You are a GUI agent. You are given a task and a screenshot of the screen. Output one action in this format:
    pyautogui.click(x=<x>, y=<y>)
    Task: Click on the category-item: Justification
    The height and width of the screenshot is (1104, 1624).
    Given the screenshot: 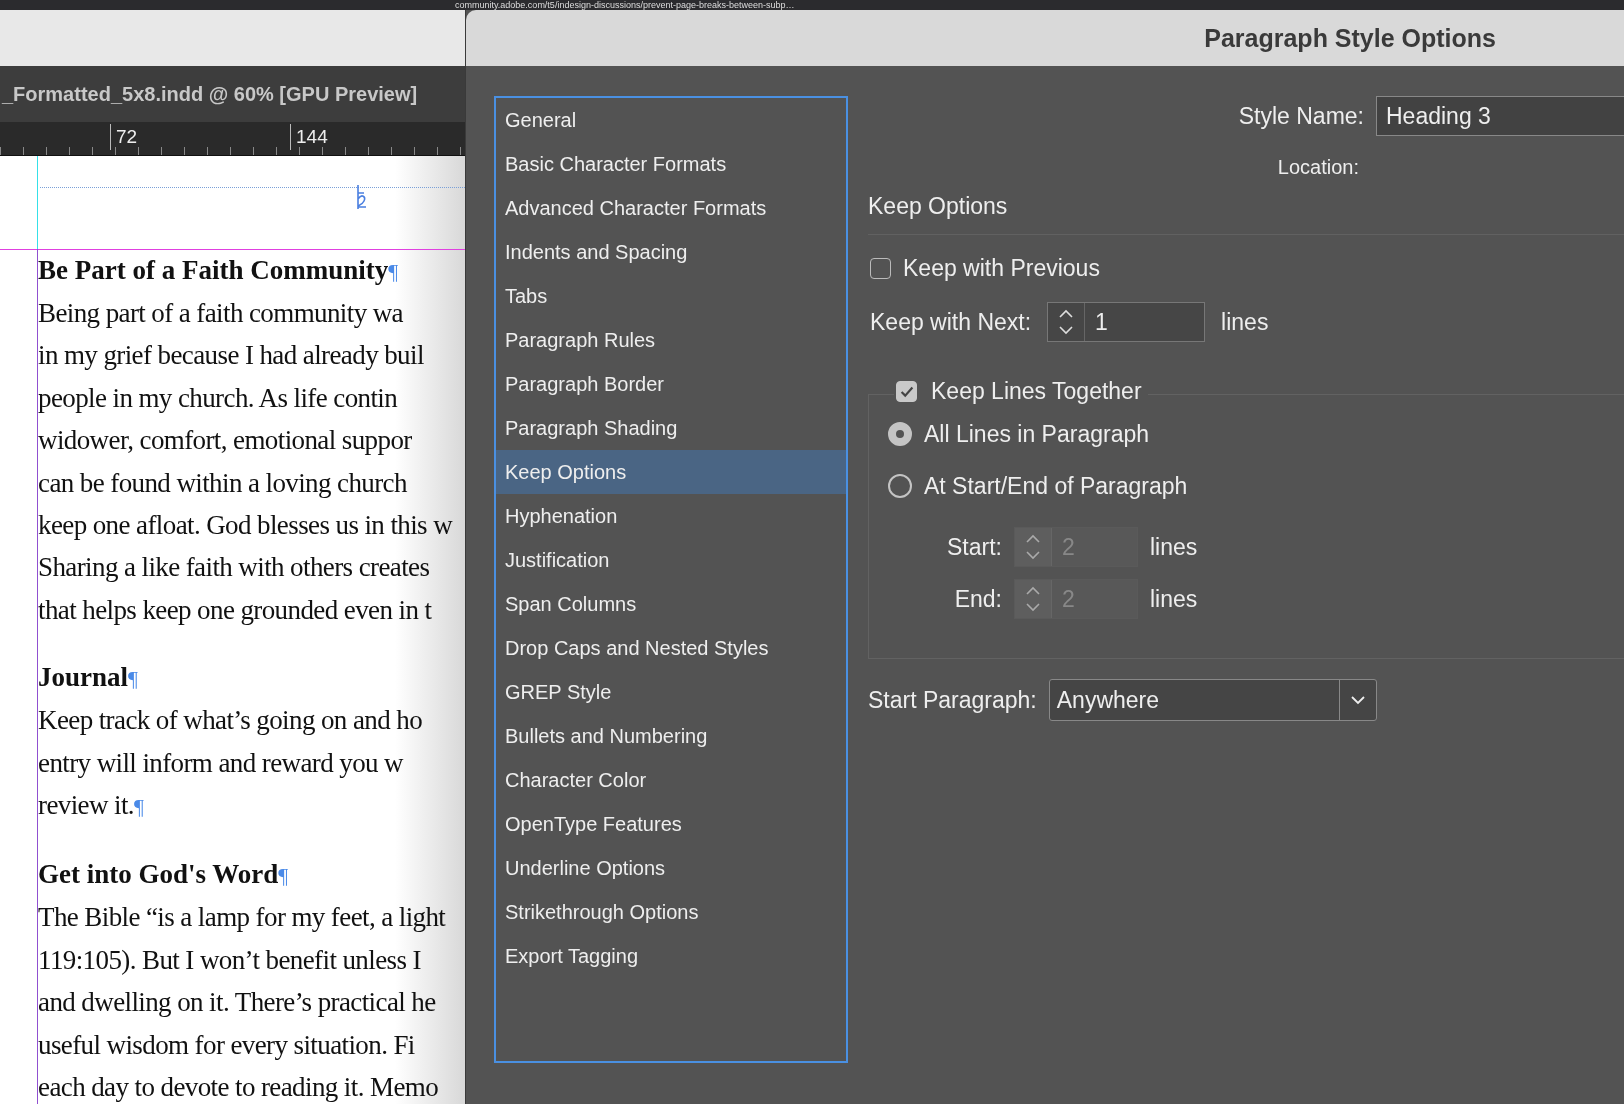 What is the action you would take?
    pyautogui.click(x=671, y=560)
    